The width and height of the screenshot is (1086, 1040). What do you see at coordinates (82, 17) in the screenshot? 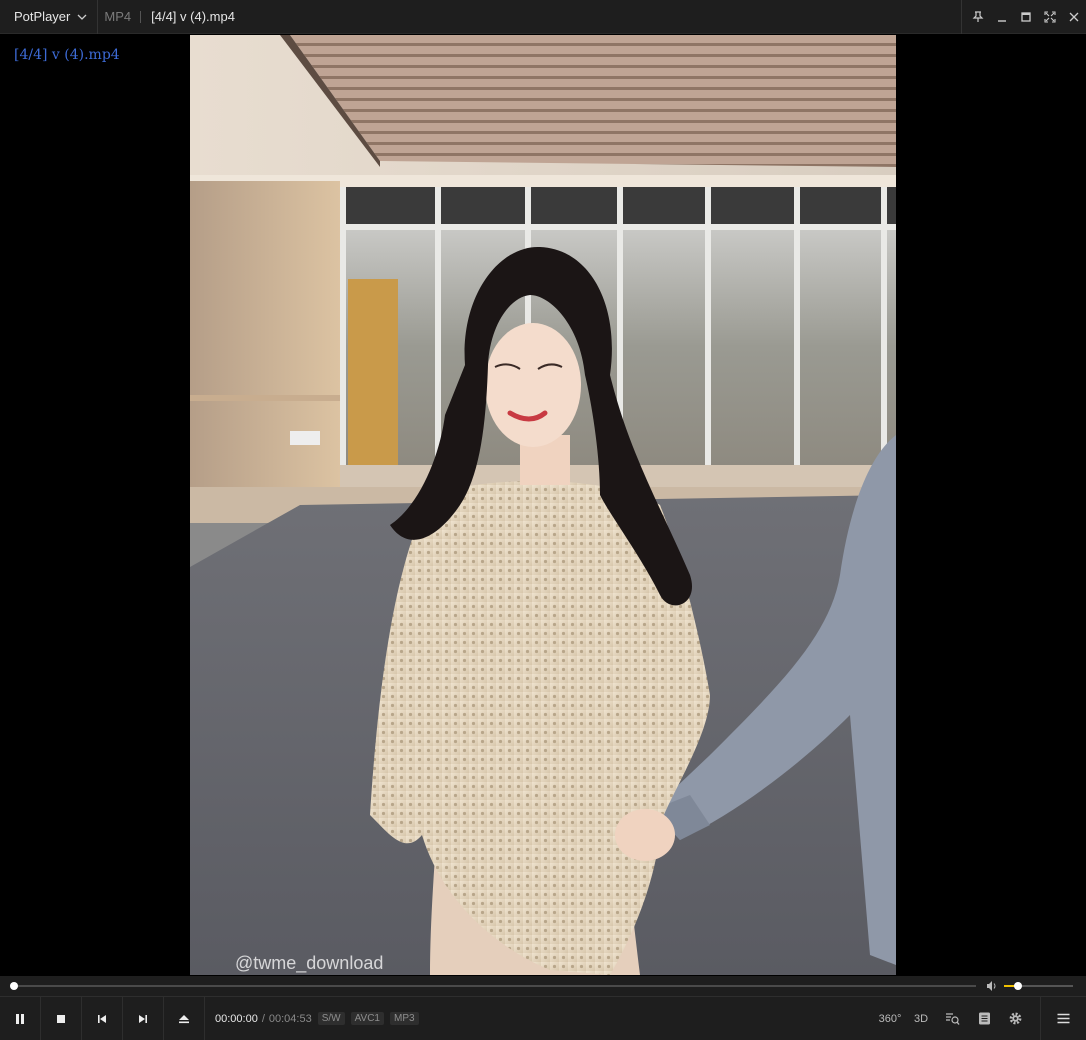
I see `chevron-down-icon` at bounding box center [82, 17].